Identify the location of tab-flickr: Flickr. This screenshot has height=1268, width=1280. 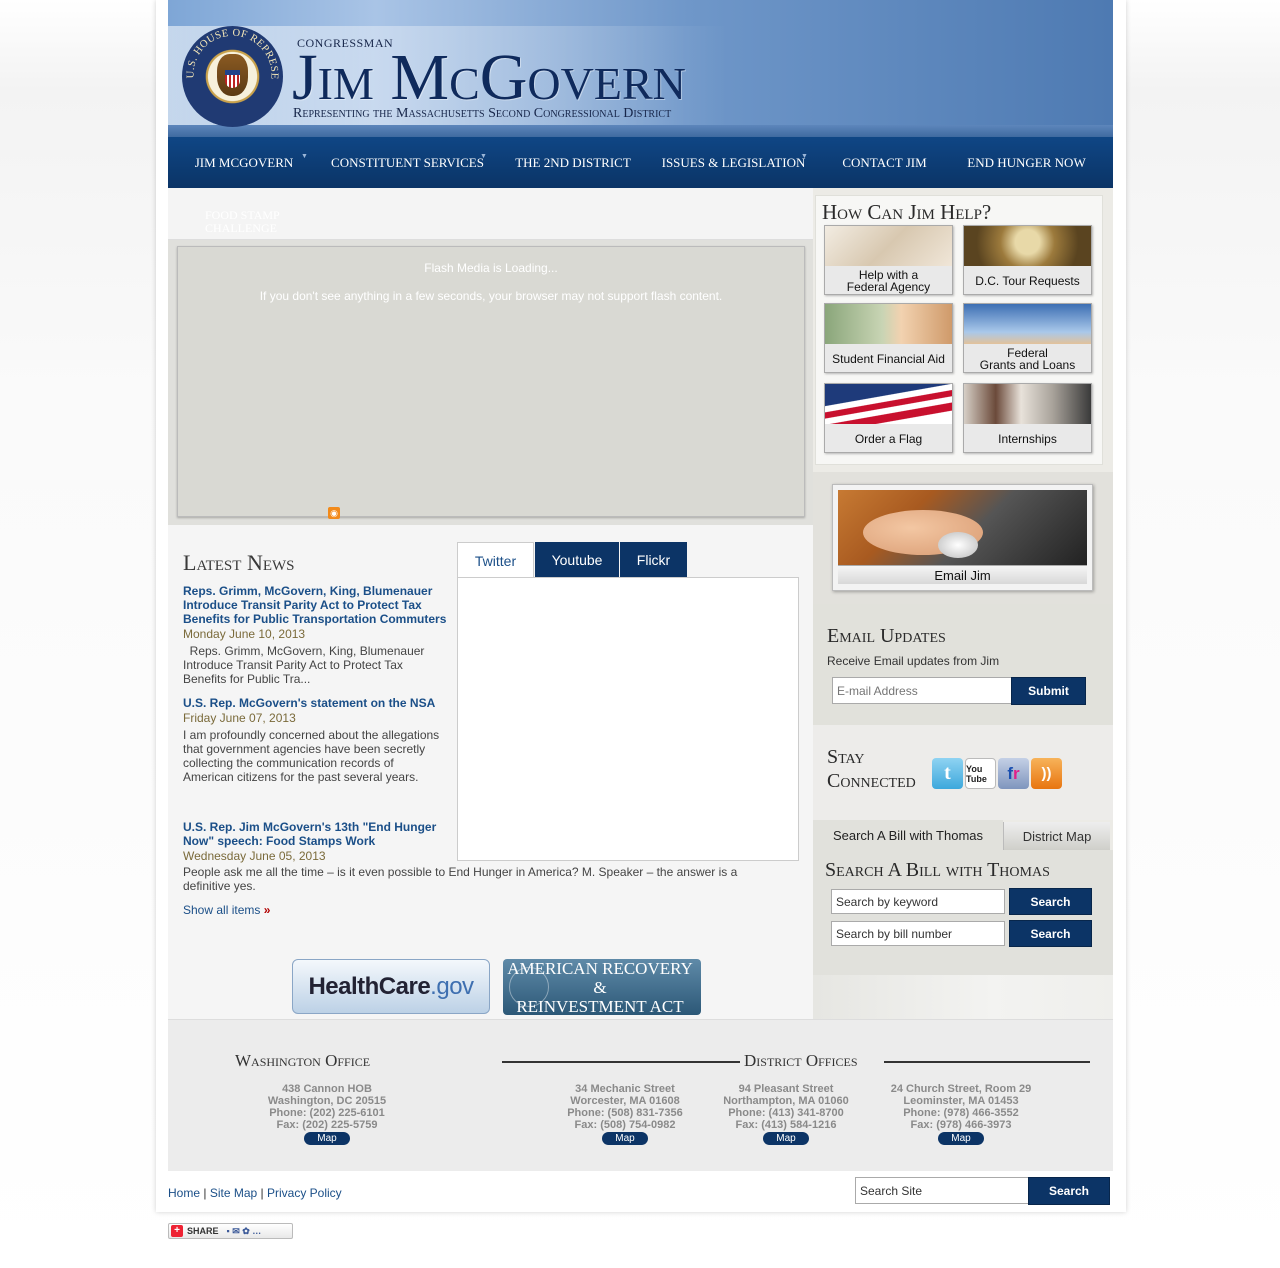
(653, 560).